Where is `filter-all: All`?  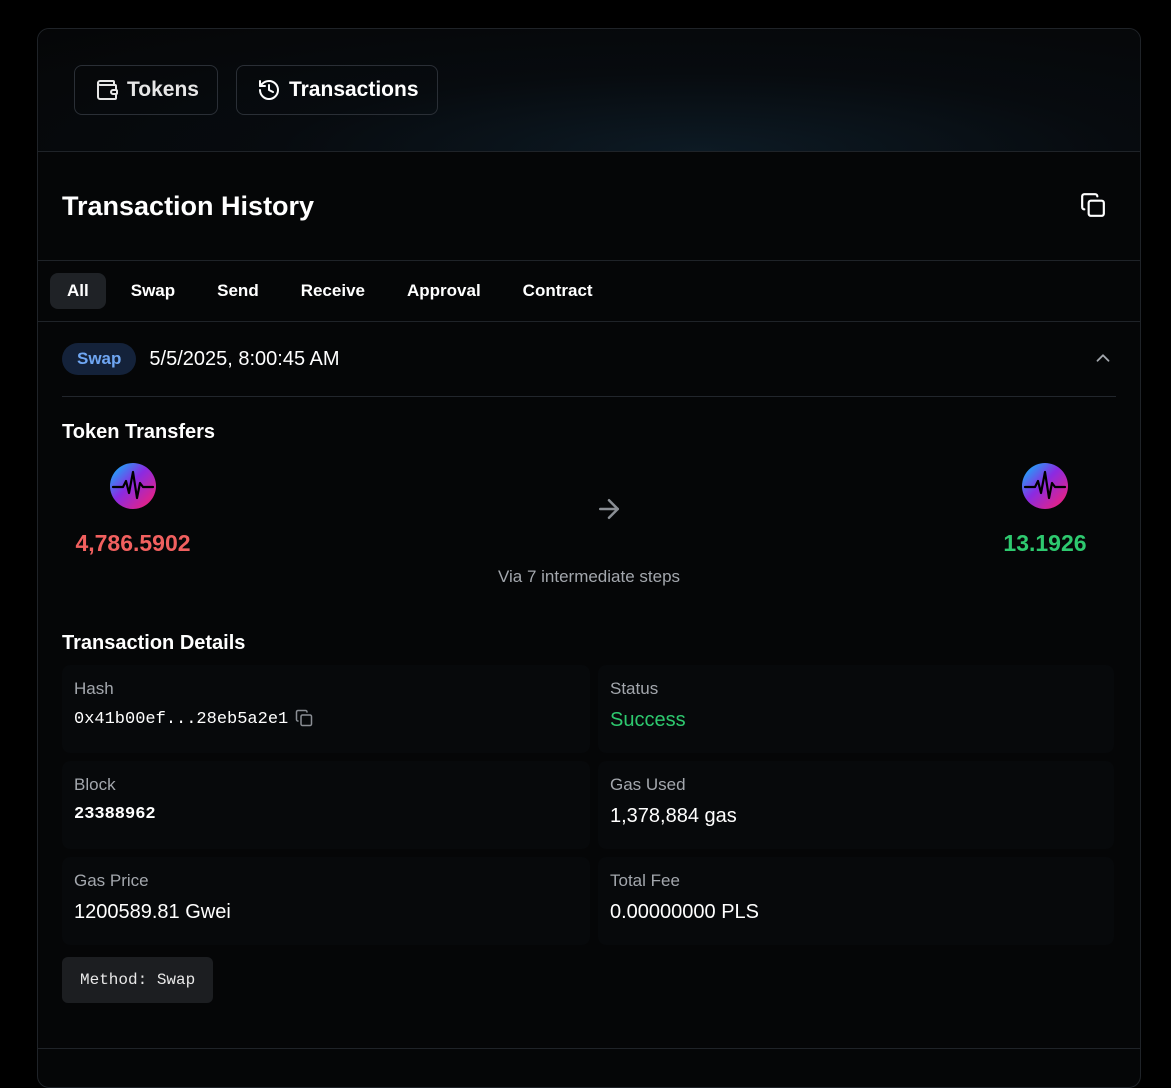 filter-all: All is located at coordinates (78, 291).